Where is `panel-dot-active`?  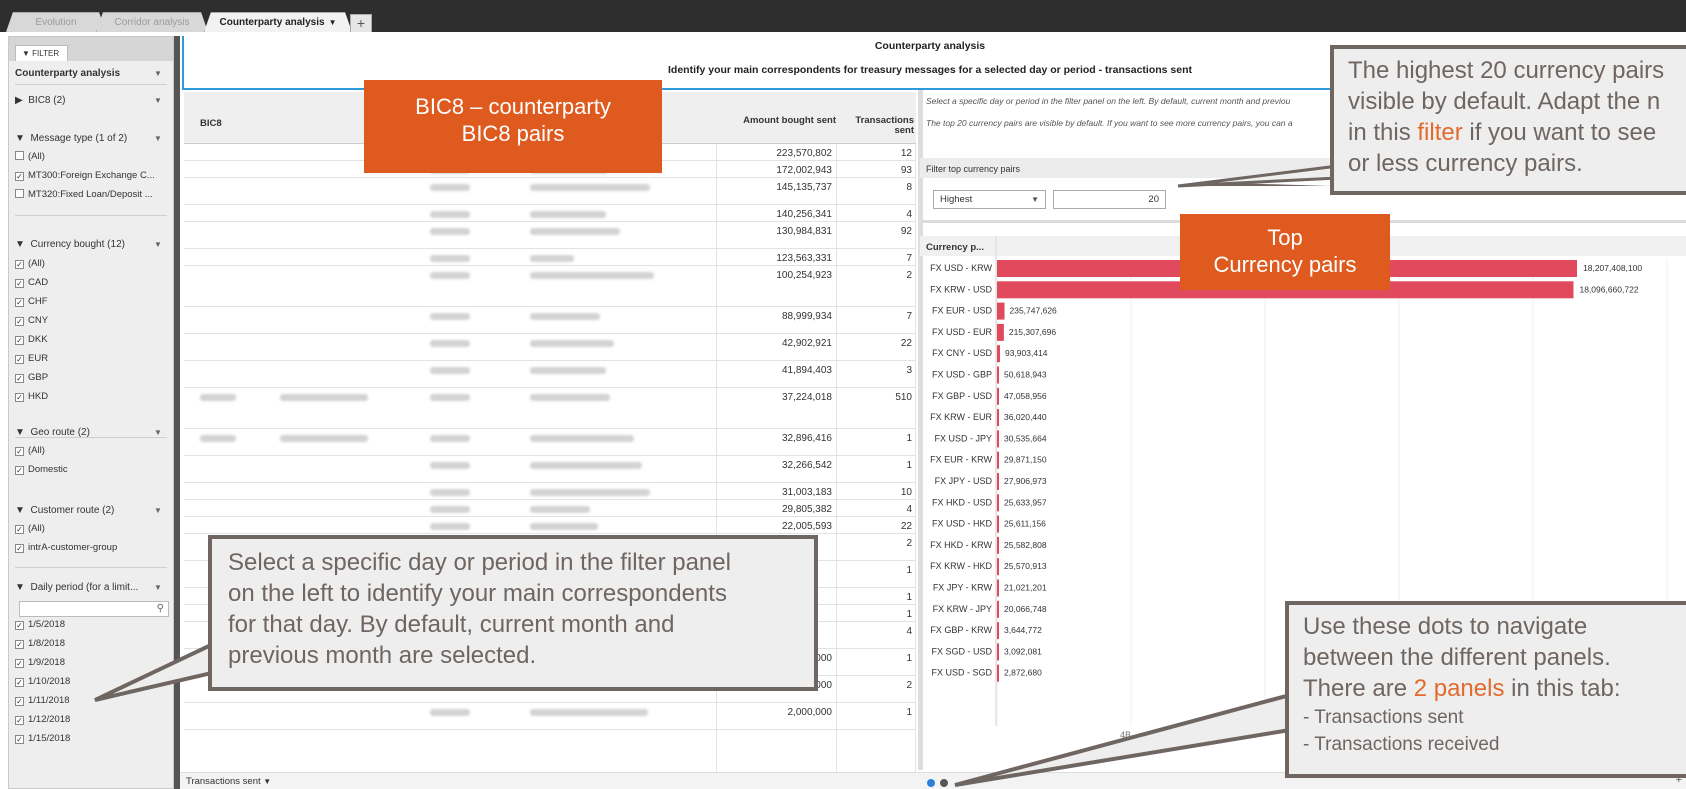
panel-dot-active is located at coordinates (931, 783).